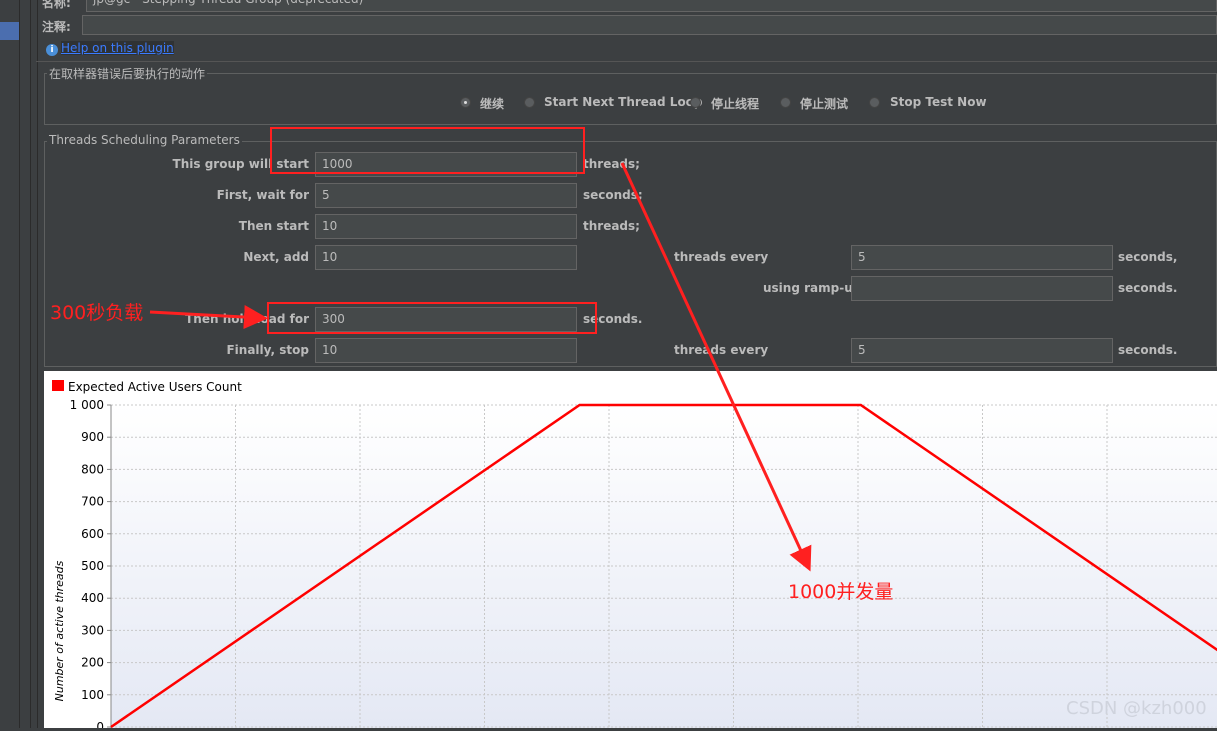  I want to click on arrow-to-hold, so click(208, 317).